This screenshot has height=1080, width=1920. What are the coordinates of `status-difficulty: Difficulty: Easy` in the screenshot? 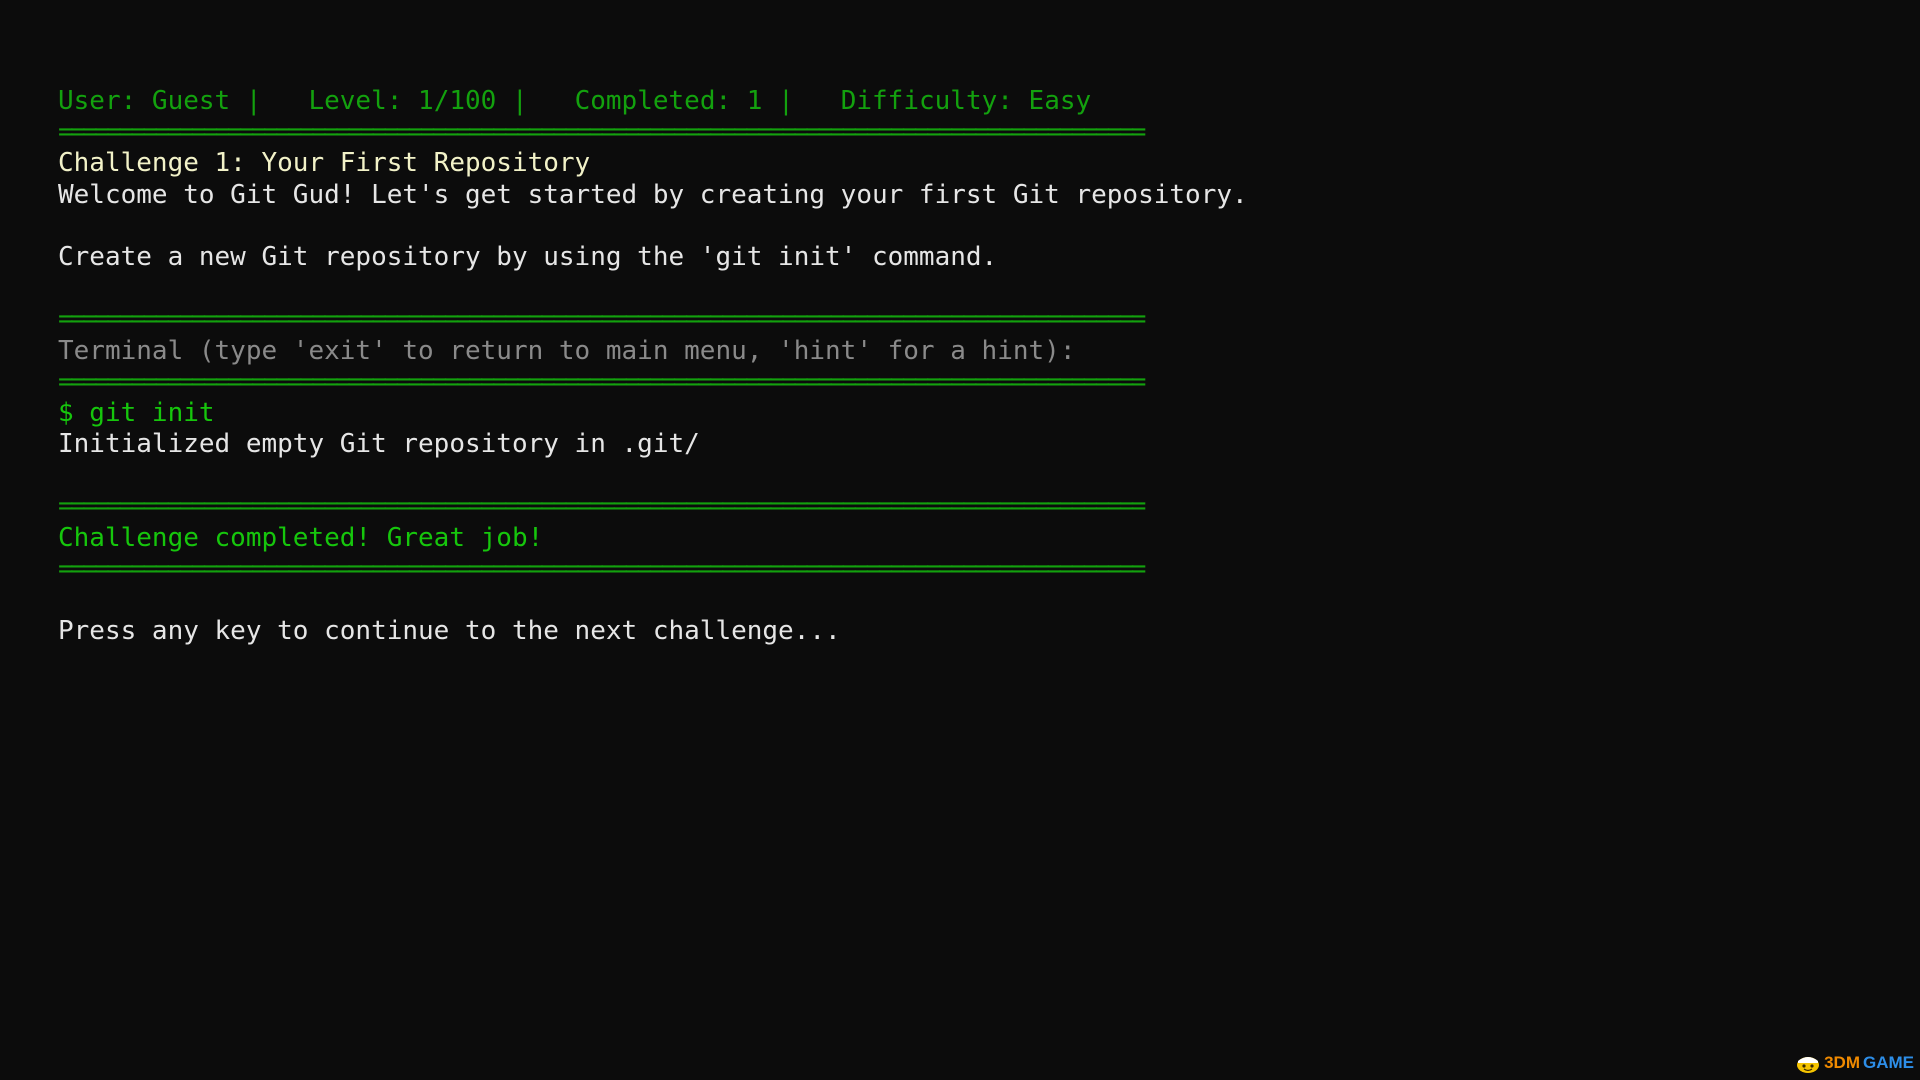 It's located at (966, 101).